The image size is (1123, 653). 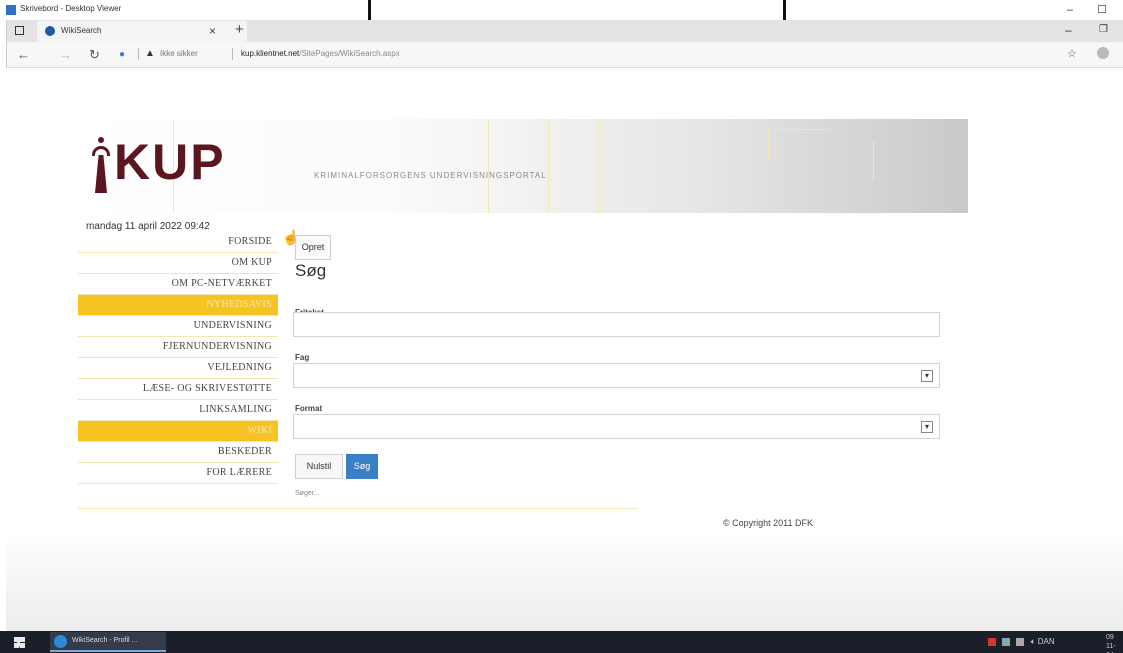 What do you see at coordinates (239, 29) in the screenshot?
I see `new-tab-button: +` at bounding box center [239, 29].